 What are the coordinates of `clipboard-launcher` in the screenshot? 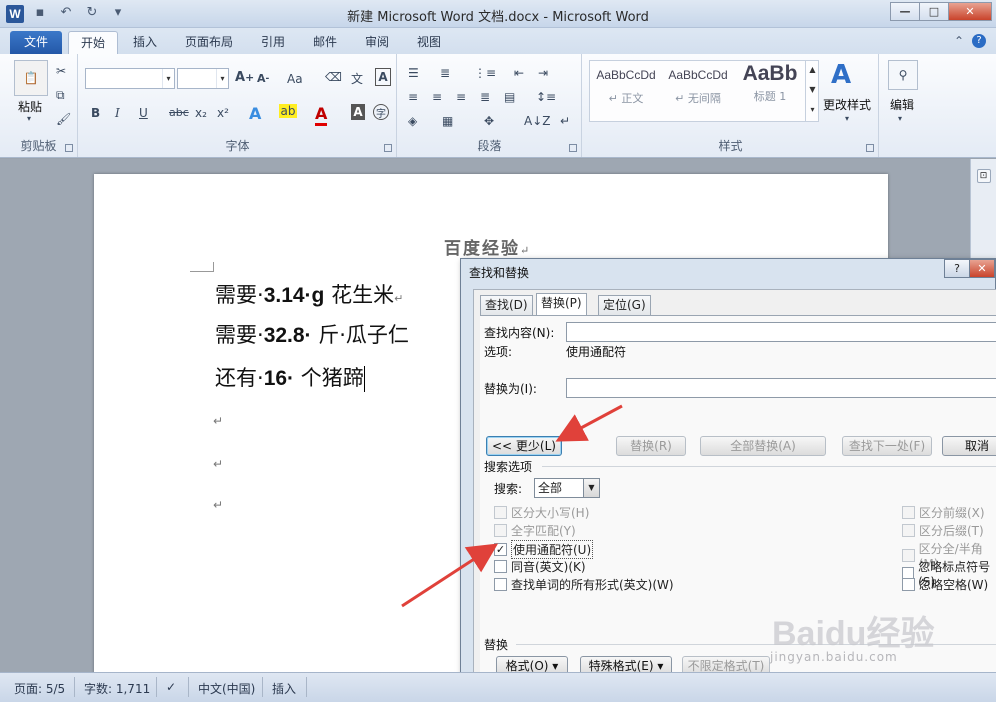 It's located at (69, 148).